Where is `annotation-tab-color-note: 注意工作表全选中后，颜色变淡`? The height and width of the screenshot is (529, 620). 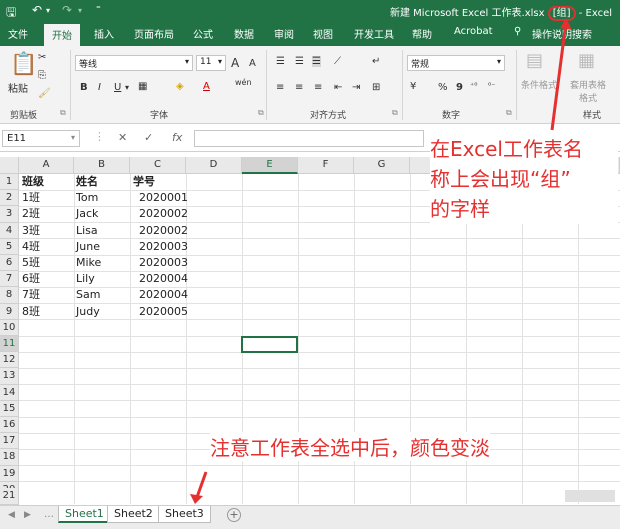 annotation-tab-color-note: 注意工作表全选中后，颜色变淡 is located at coordinates (350, 446).